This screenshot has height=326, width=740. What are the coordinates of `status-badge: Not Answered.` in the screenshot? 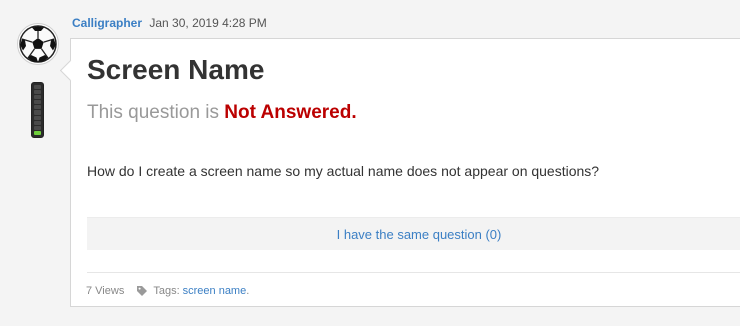 It's located at (290, 112).